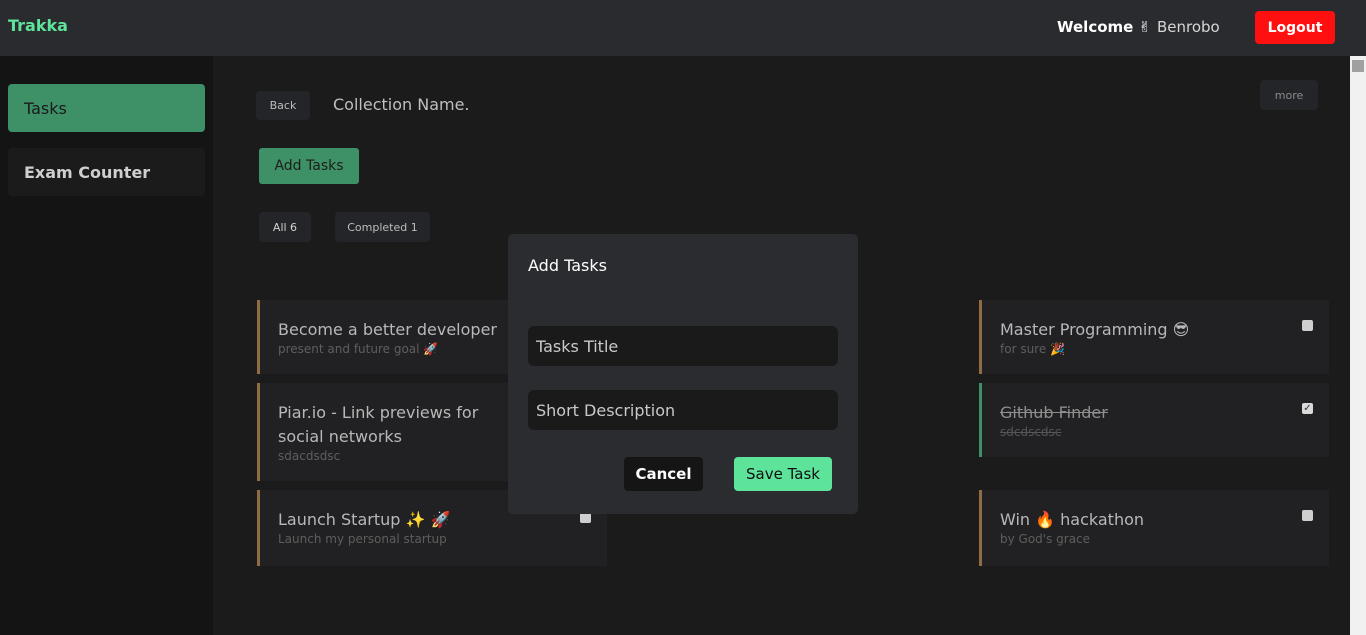  I want to click on username-label: Benrobo, so click(1188, 27).